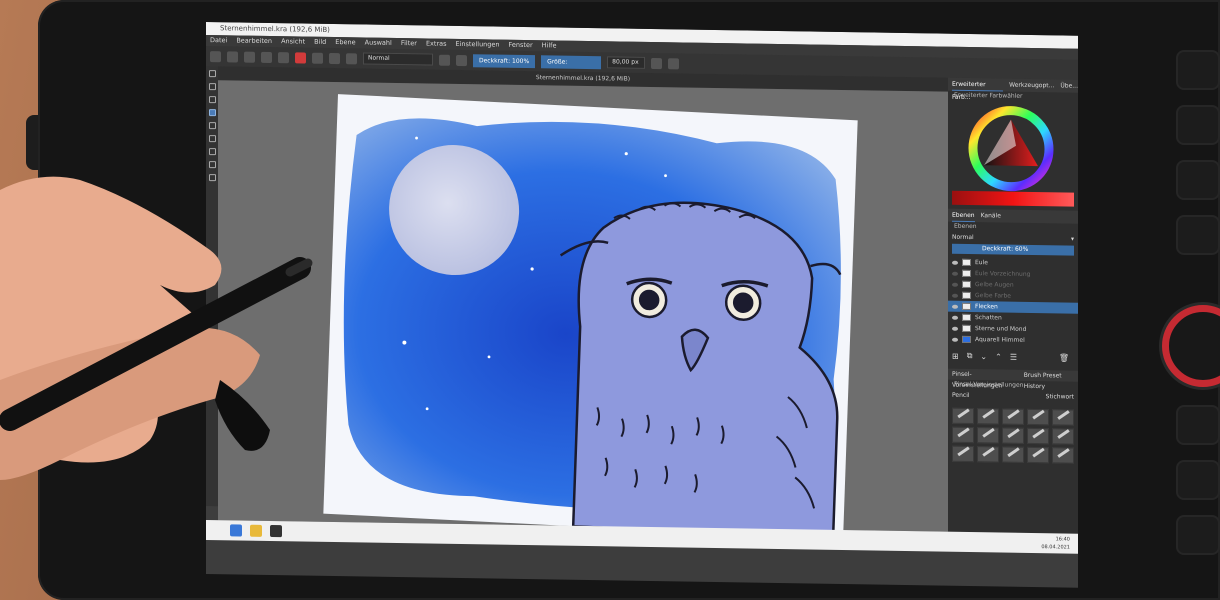 The width and height of the screenshot is (1220, 600). What do you see at coordinates (955, 355) in the screenshot?
I see `add-layer-icon: ⊞` at bounding box center [955, 355].